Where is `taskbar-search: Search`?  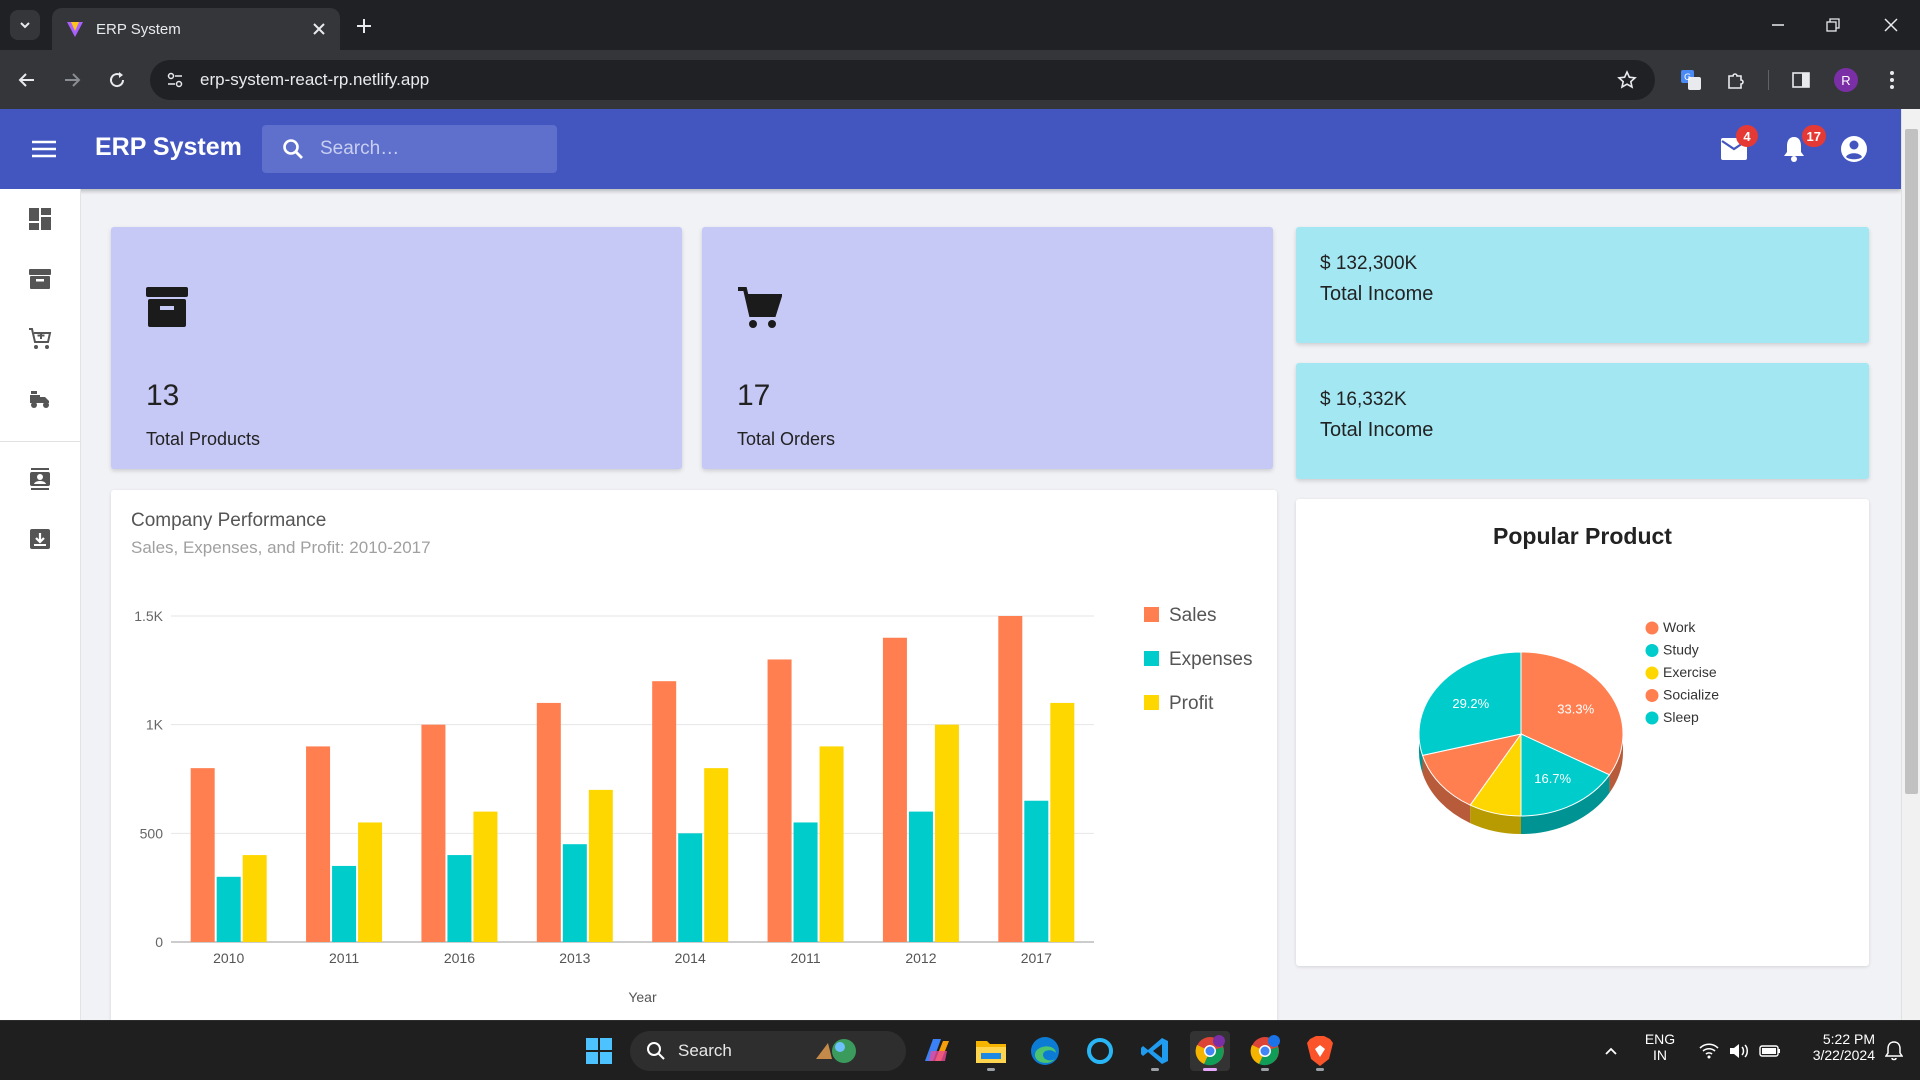
taskbar-search: Search is located at coordinates (768, 1051).